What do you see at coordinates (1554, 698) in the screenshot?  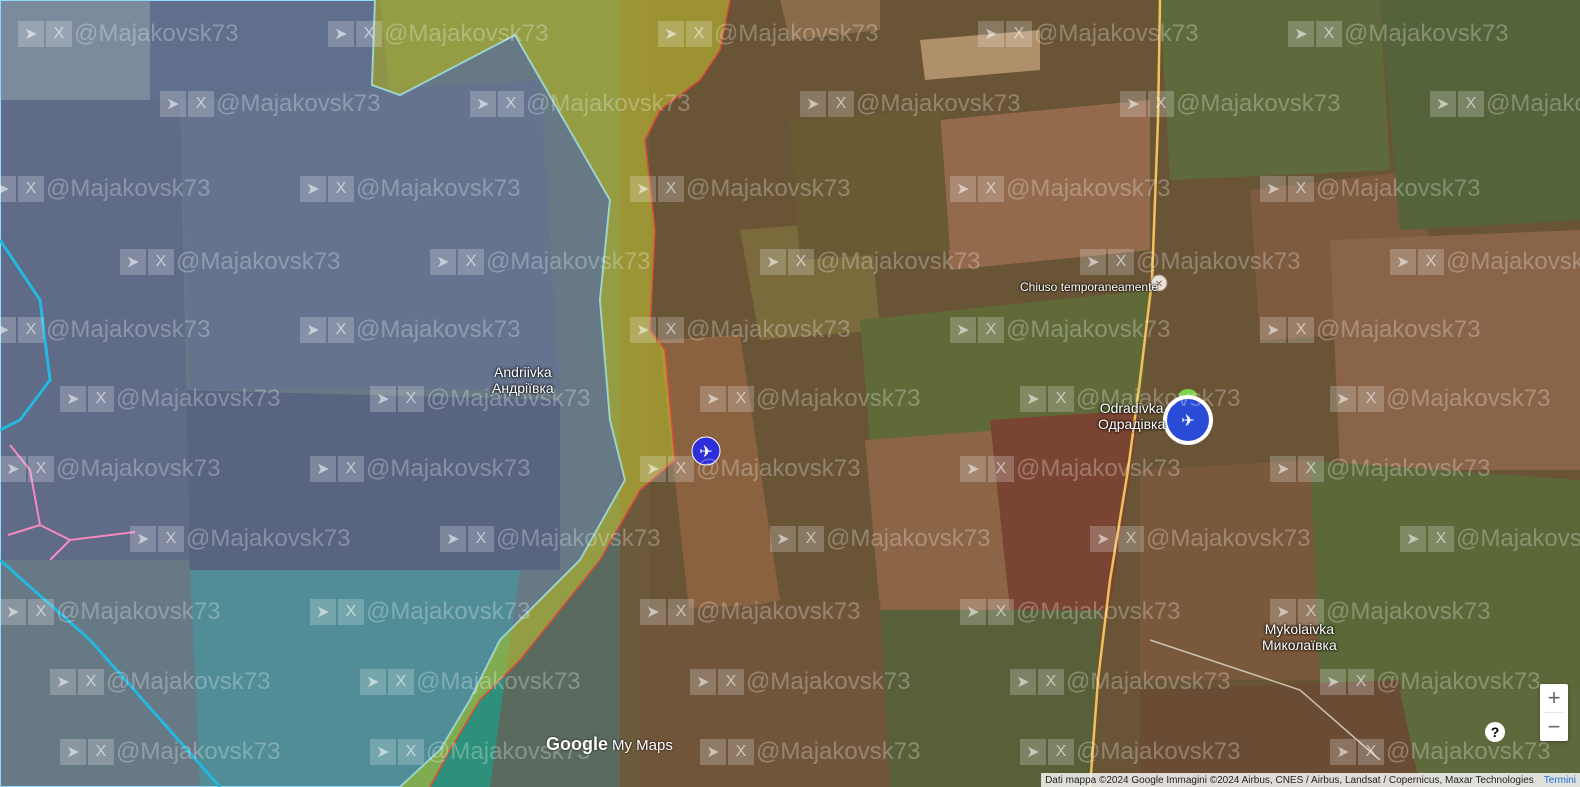 I see `zoom-in-button: +` at bounding box center [1554, 698].